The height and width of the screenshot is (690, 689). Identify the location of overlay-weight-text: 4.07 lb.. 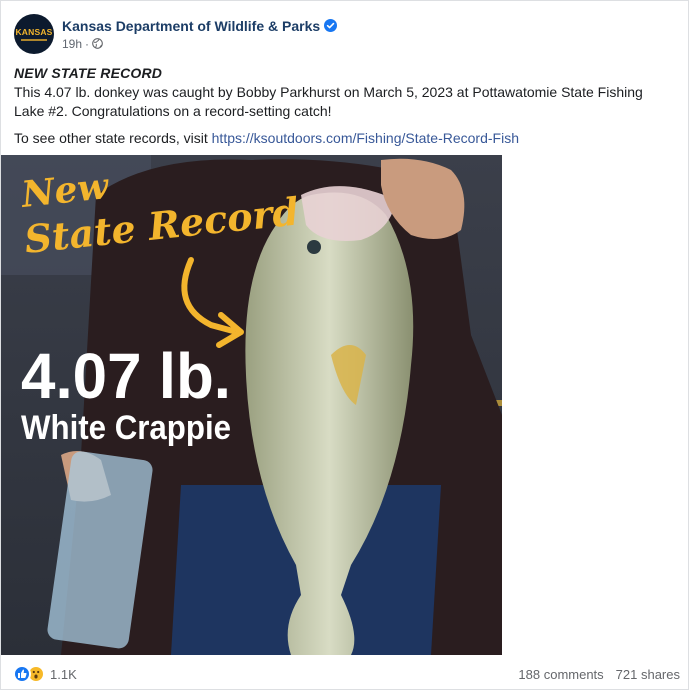
(126, 376).